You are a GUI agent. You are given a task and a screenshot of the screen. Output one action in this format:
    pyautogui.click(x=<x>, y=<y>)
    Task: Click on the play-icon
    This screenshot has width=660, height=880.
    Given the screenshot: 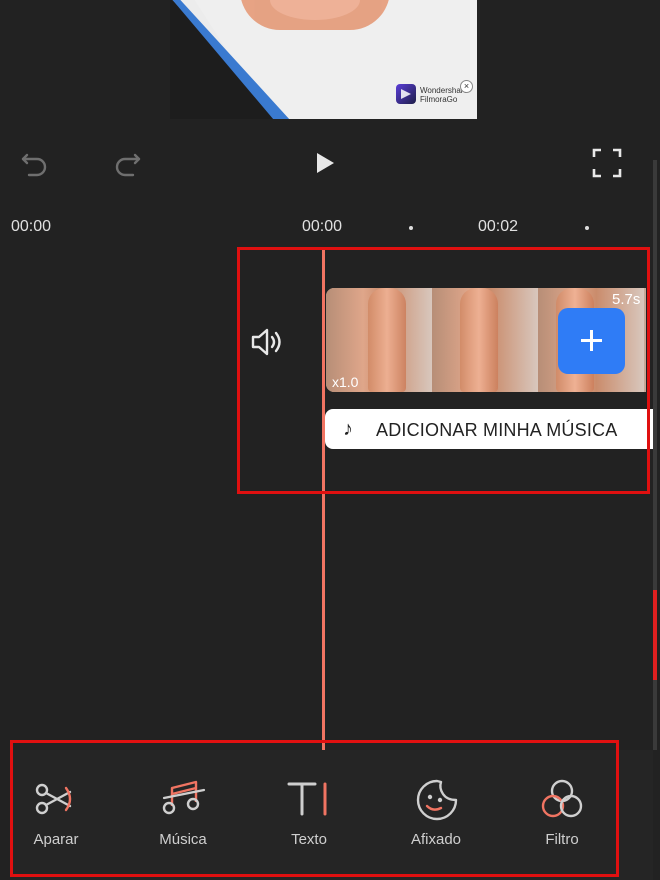 What is the action you would take?
    pyautogui.click(x=325, y=163)
    